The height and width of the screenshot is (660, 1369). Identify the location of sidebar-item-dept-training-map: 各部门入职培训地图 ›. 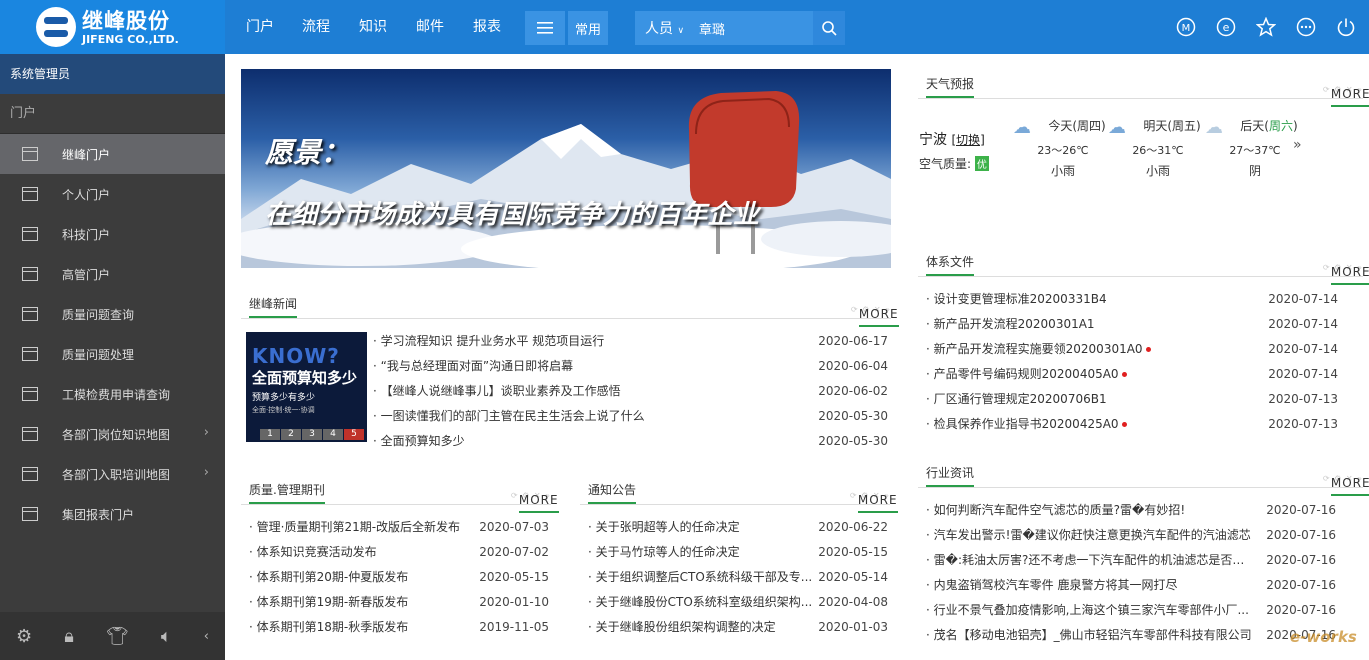
(112, 474).